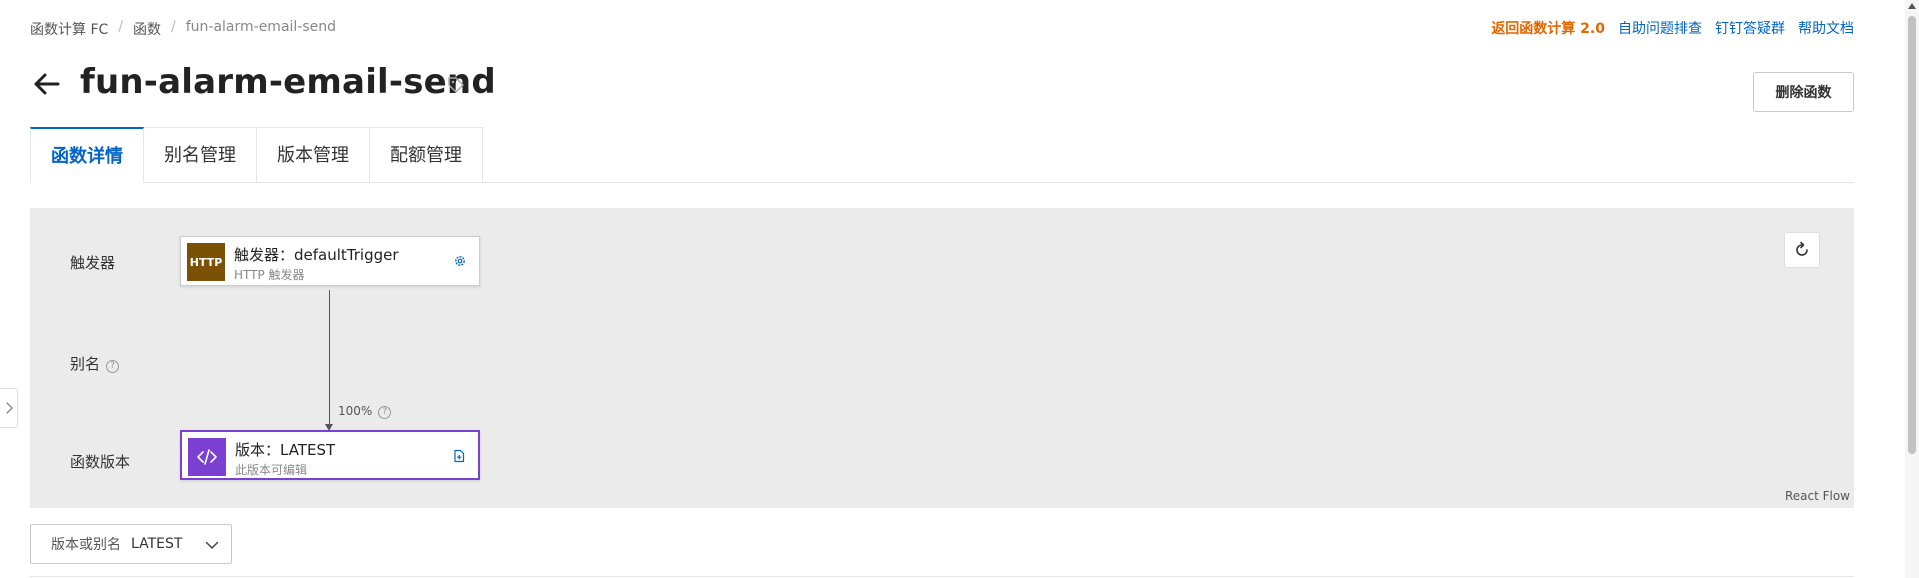 The image size is (1919, 578). Describe the element at coordinates (285, 450) in the screenshot. I see `version-node-title: 版本：LATEST` at that location.